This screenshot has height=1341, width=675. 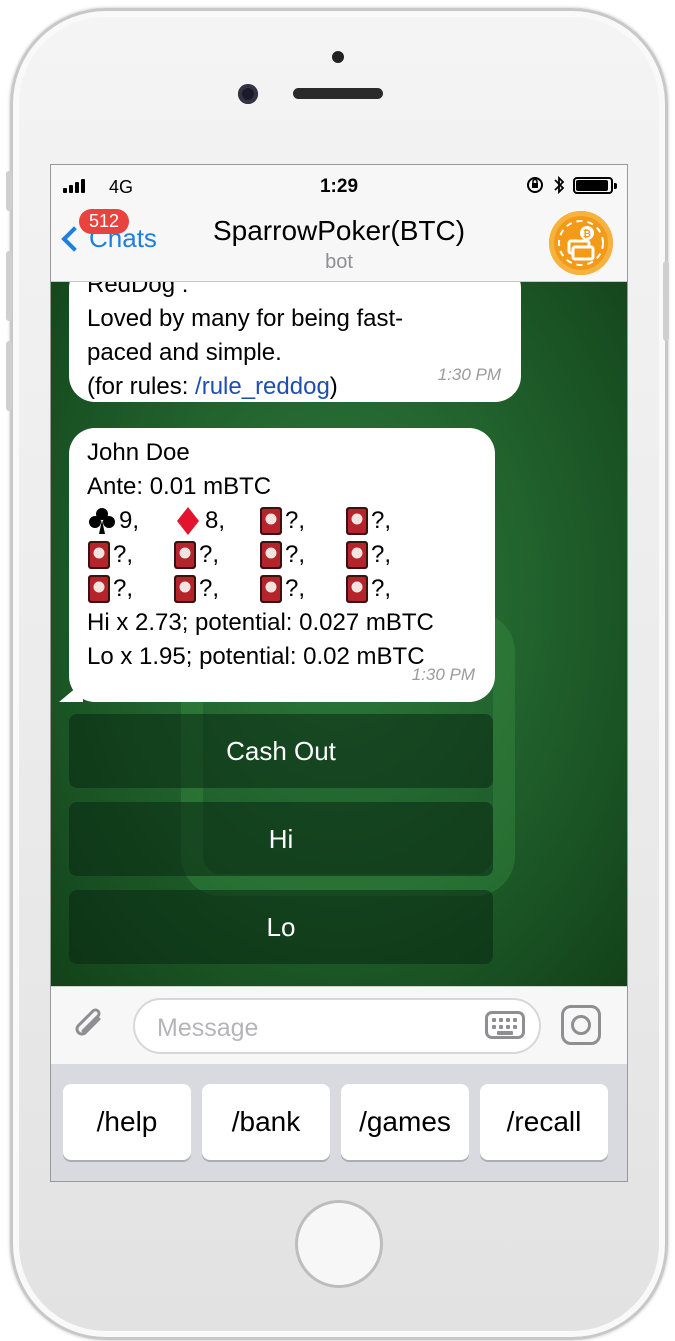 I want to click on card: 8,, so click(x=216, y=521).